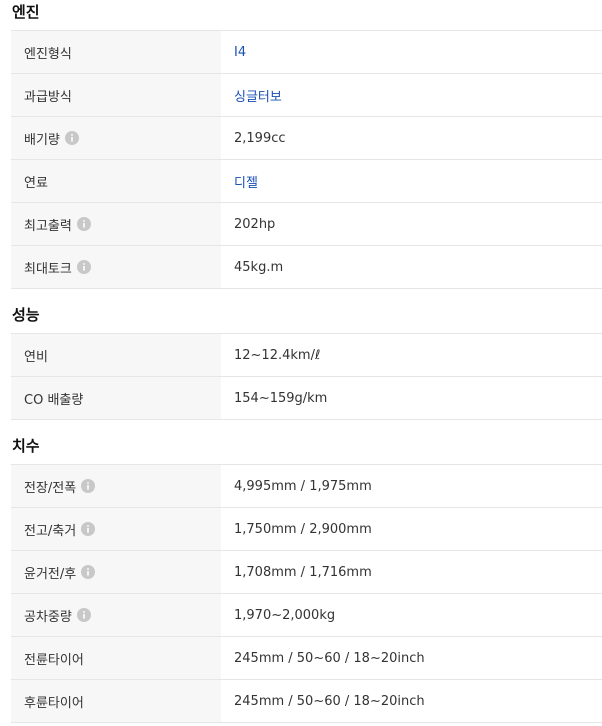  I want to click on spec-table-performance: 연비 12~12.4km/ℓ CO 배출량 154~159g/km, so click(306, 376).